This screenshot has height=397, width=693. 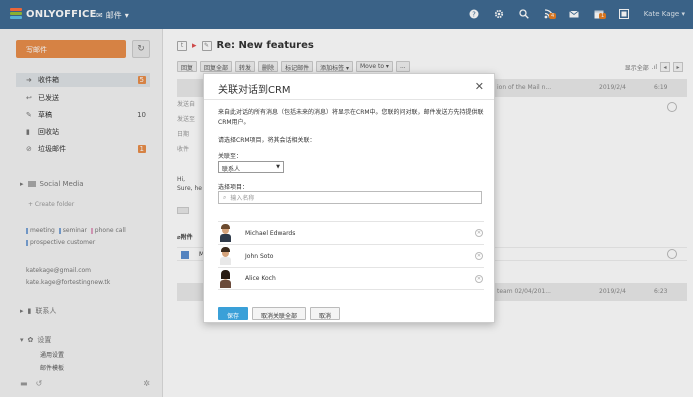 I want to click on unlink-all-button: 取消关联全部, so click(x=279, y=313).